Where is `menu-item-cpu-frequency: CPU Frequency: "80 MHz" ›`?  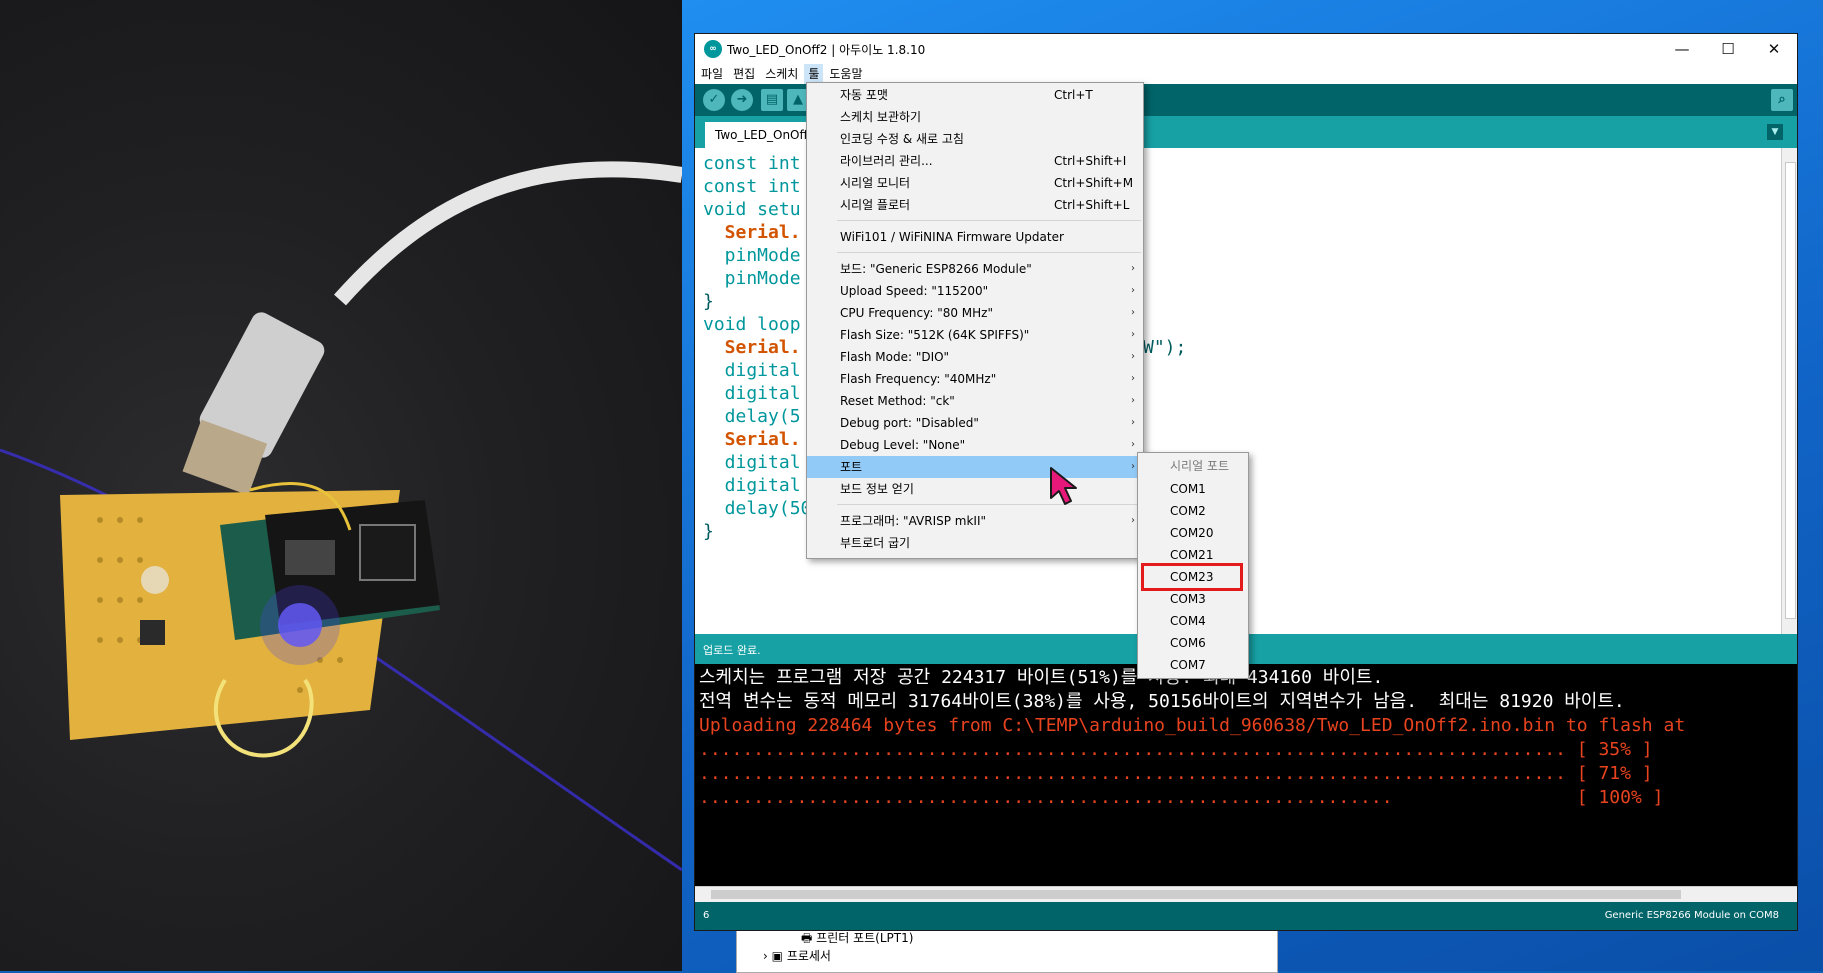 menu-item-cpu-frequency: CPU Frequency: "80 MHz" › is located at coordinates (975, 313).